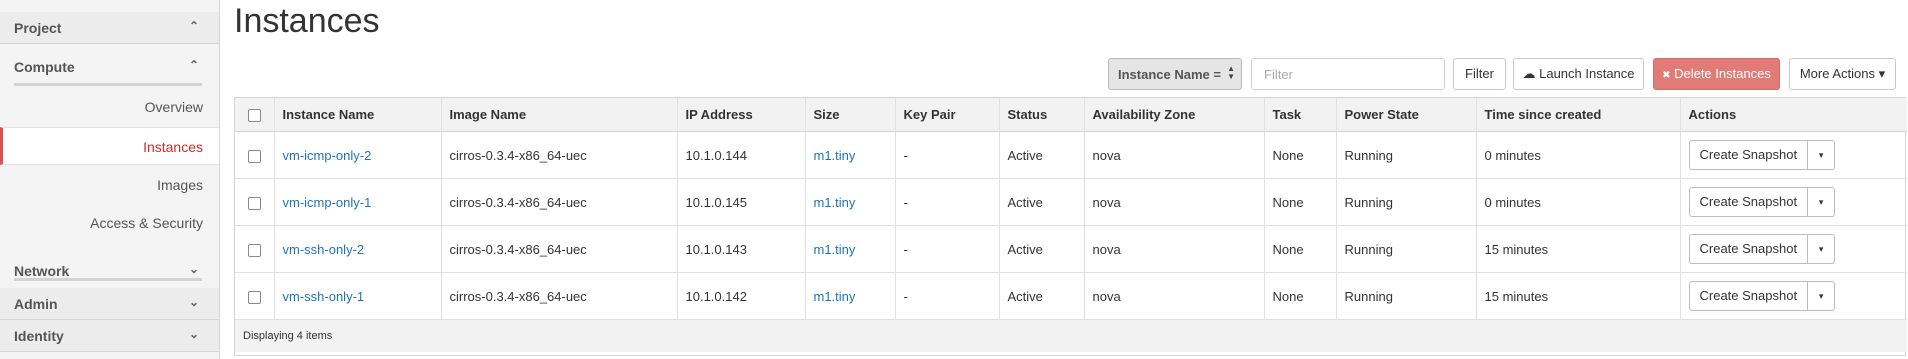 The image size is (1908, 359). What do you see at coordinates (109, 304) in the screenshot?
I see `sidebar-section-admin: Admin ⌄` at bounding box center [109, 304].